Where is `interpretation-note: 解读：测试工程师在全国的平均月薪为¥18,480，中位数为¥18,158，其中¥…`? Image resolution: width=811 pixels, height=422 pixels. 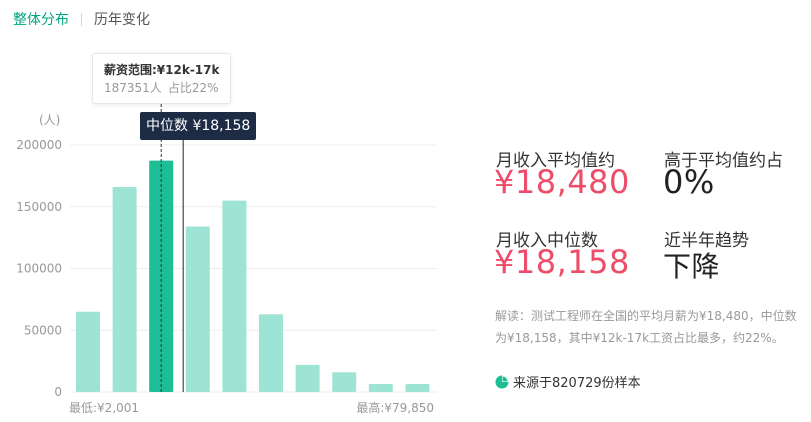 interpretation-note: 解读：测试工程师在全国的平均月薪为¥18,480，中位数为¥18,158，其中¥… is located at coordinates (646, 327).